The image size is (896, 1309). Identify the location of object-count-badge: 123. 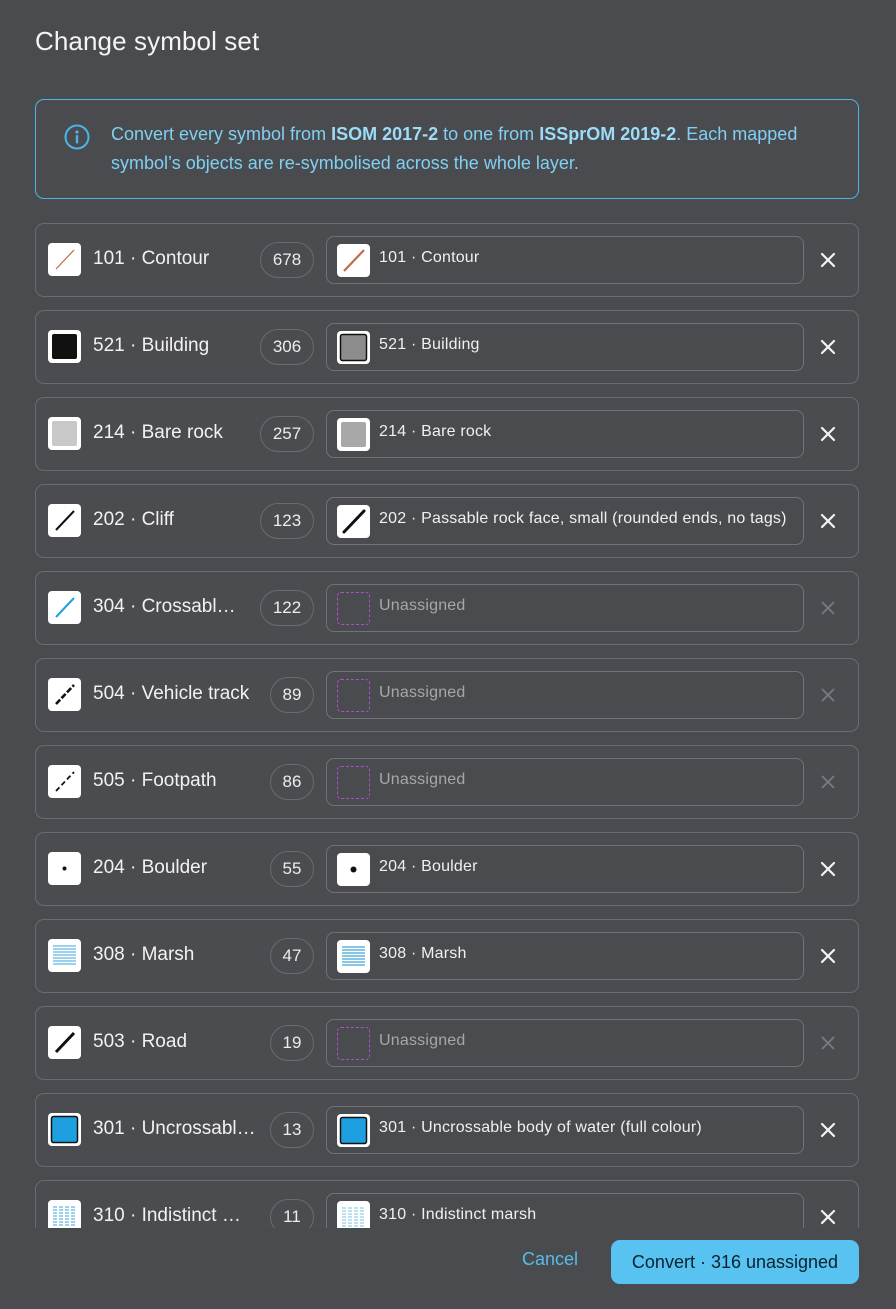
(287, 521).